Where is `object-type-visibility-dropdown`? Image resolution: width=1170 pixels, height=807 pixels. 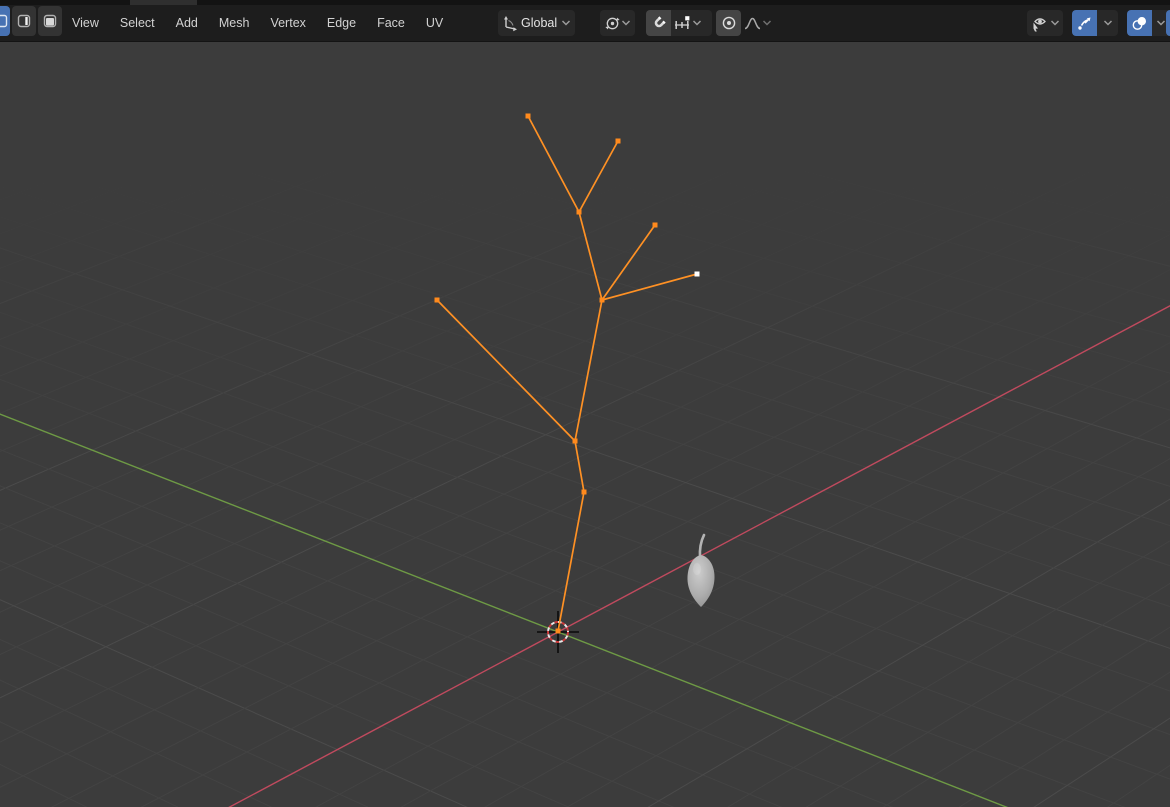 object-type-visibility-dropdown is located at coordinates (1045, 23).